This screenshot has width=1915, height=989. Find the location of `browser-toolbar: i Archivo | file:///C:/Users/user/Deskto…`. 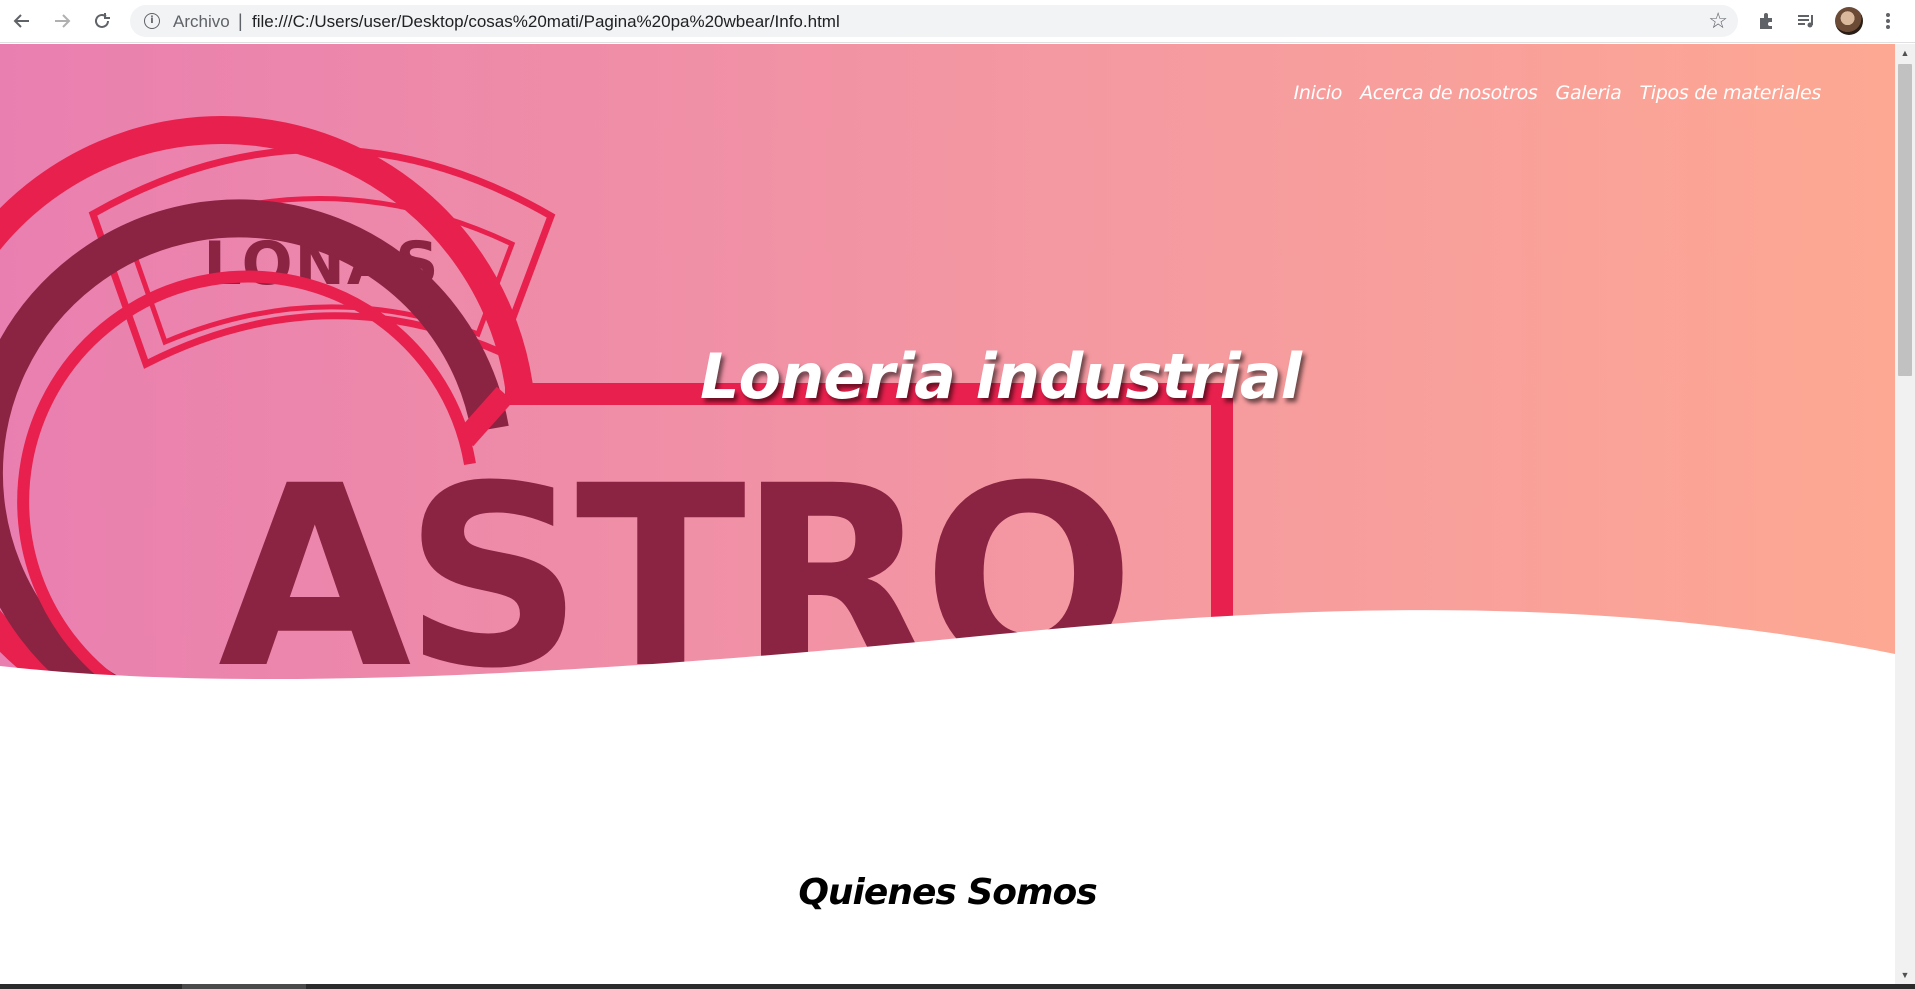

browser-toolbar: i Archivo | file:///C:/Users/user/Deskto… is located at coordinates (957, 21).